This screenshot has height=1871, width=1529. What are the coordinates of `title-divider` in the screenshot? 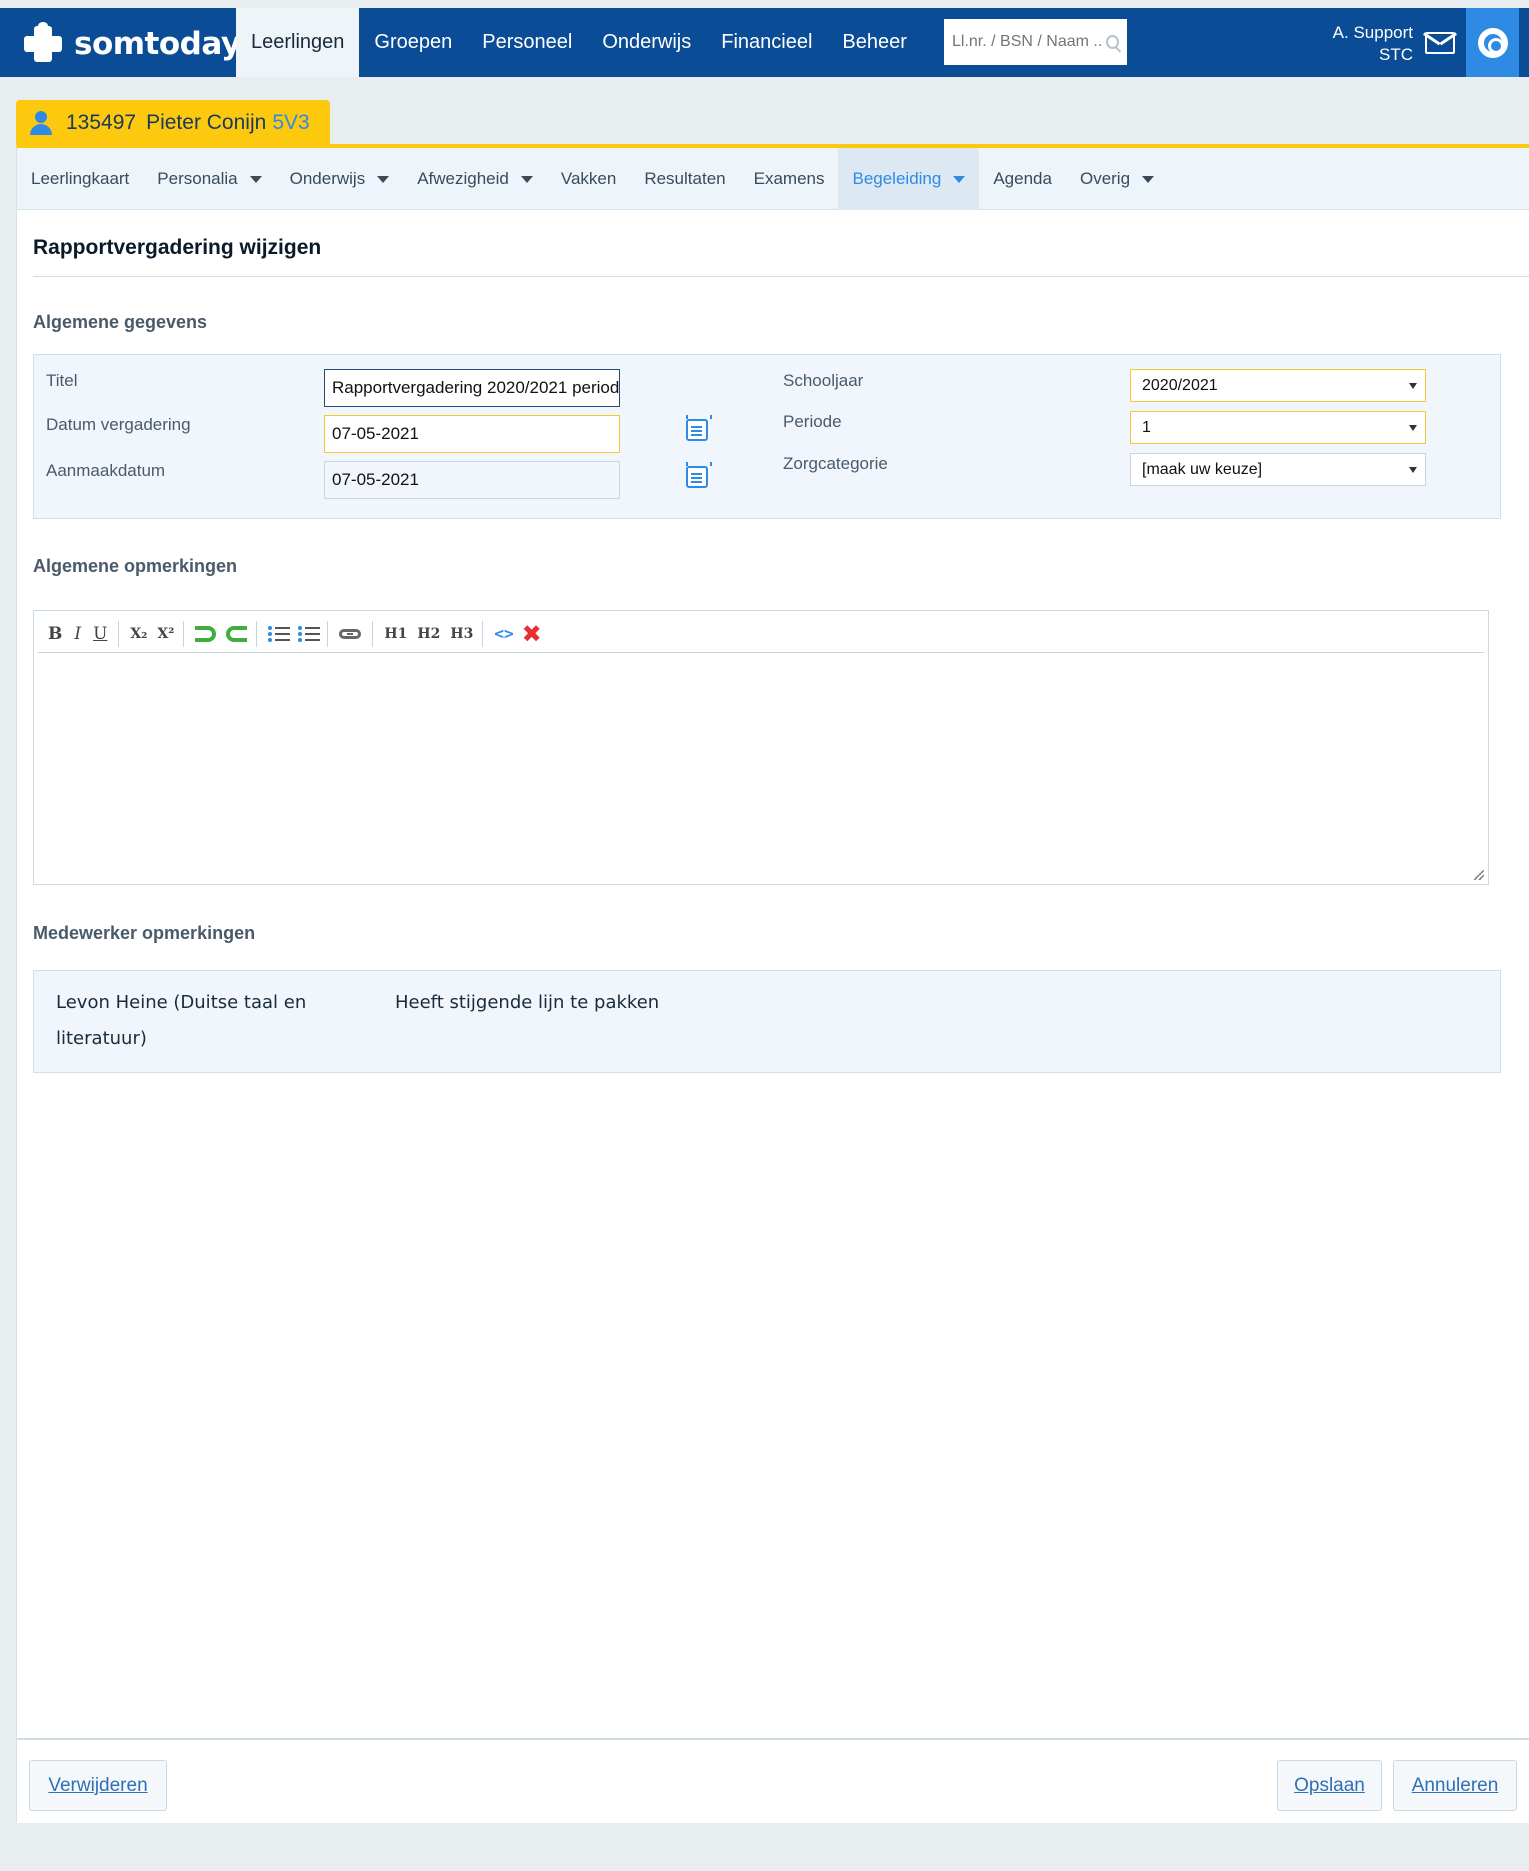 It's located at (781, 276).